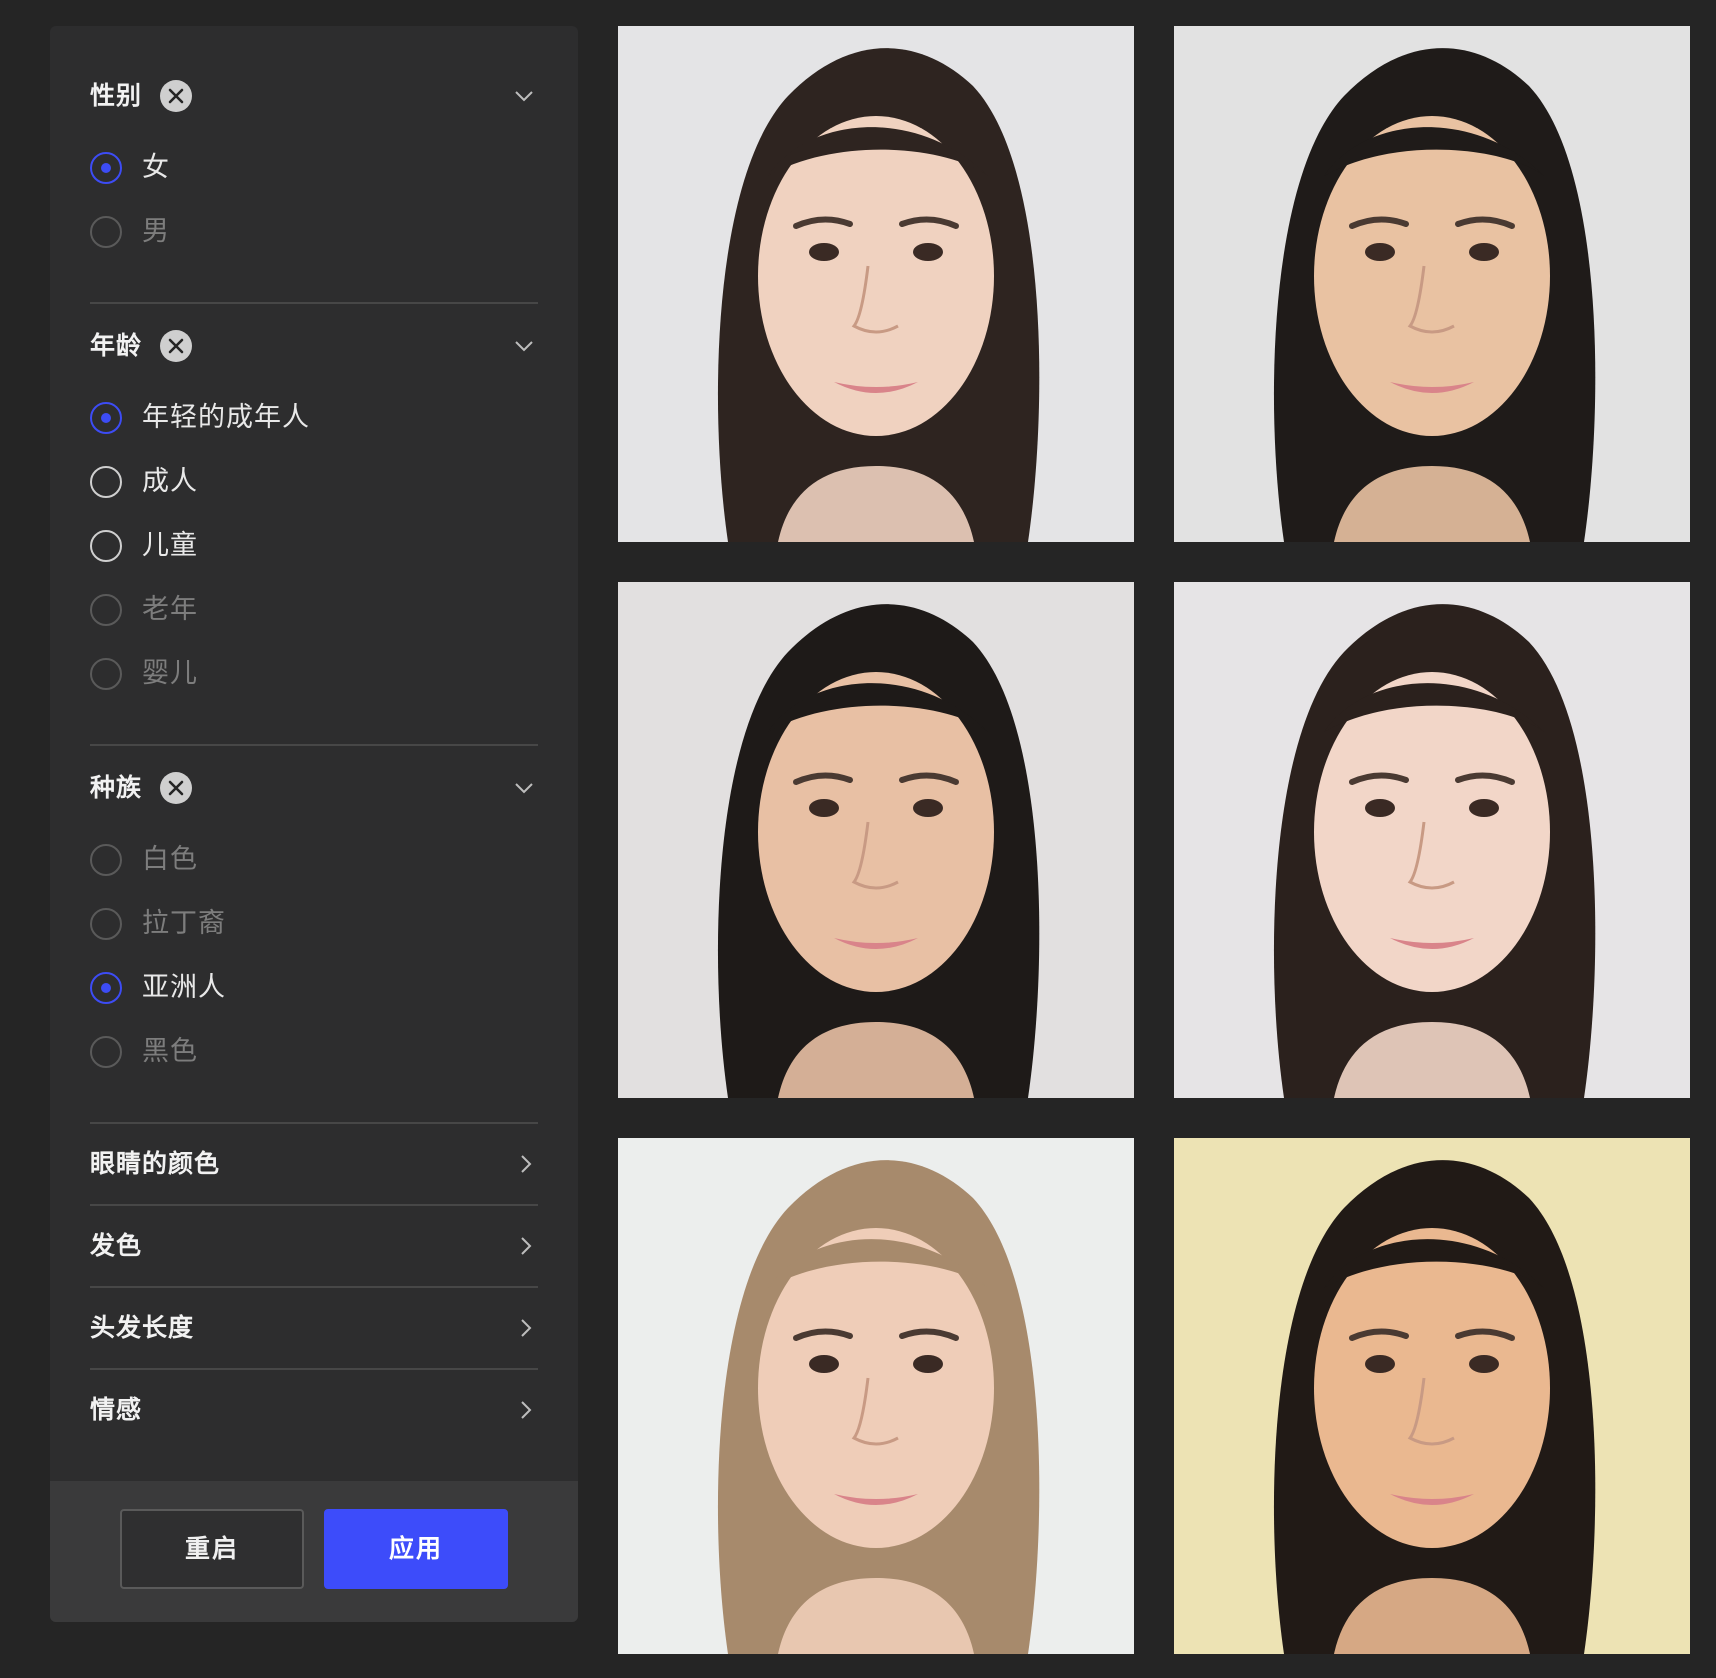 The width and height of the screenshot is (1716, 1678). I want to click on filter-footer: 重启 应用, so click(314, 1551).